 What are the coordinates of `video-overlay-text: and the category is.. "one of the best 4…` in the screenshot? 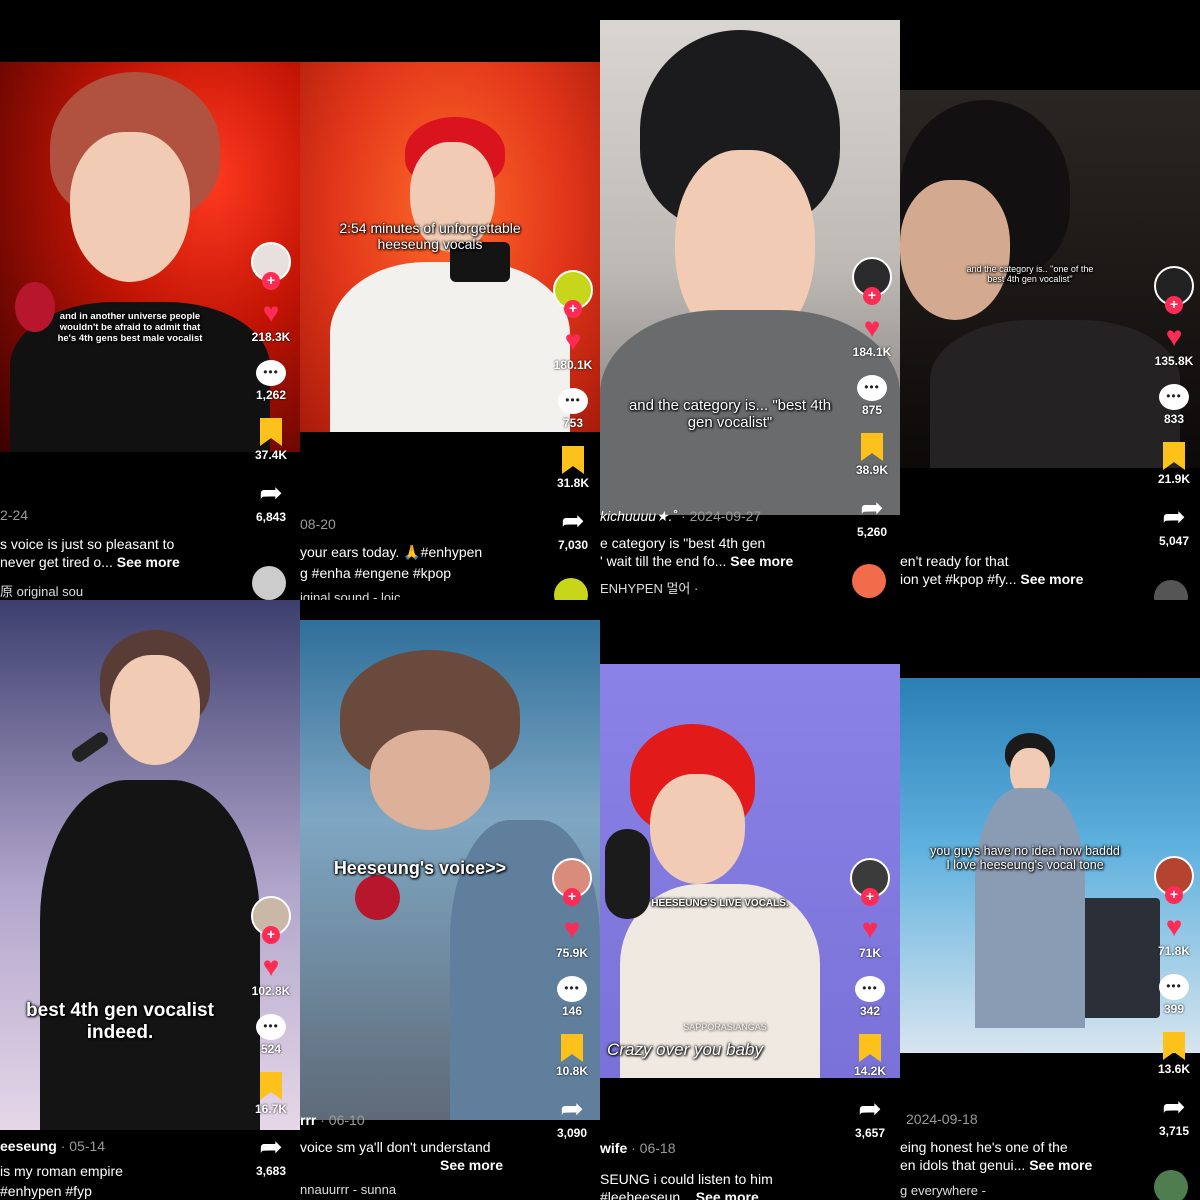 It's located at (1030, 274).